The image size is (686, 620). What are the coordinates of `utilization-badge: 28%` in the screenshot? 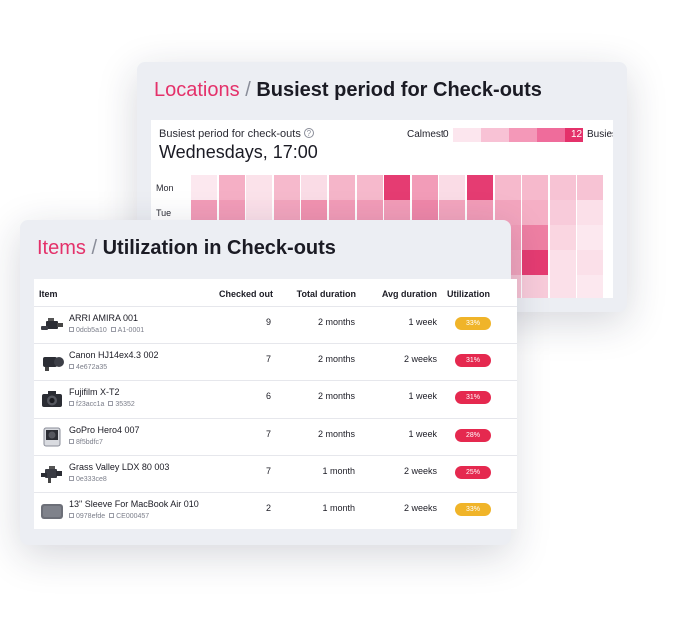 It's located at (473, 435).